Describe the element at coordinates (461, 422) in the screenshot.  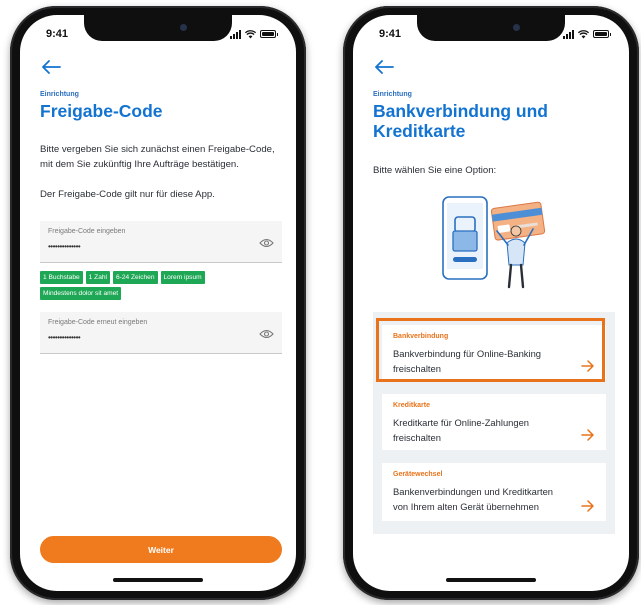
I see `option-description-line1: Kreditkarte für Online-Zahlungen` at that location.